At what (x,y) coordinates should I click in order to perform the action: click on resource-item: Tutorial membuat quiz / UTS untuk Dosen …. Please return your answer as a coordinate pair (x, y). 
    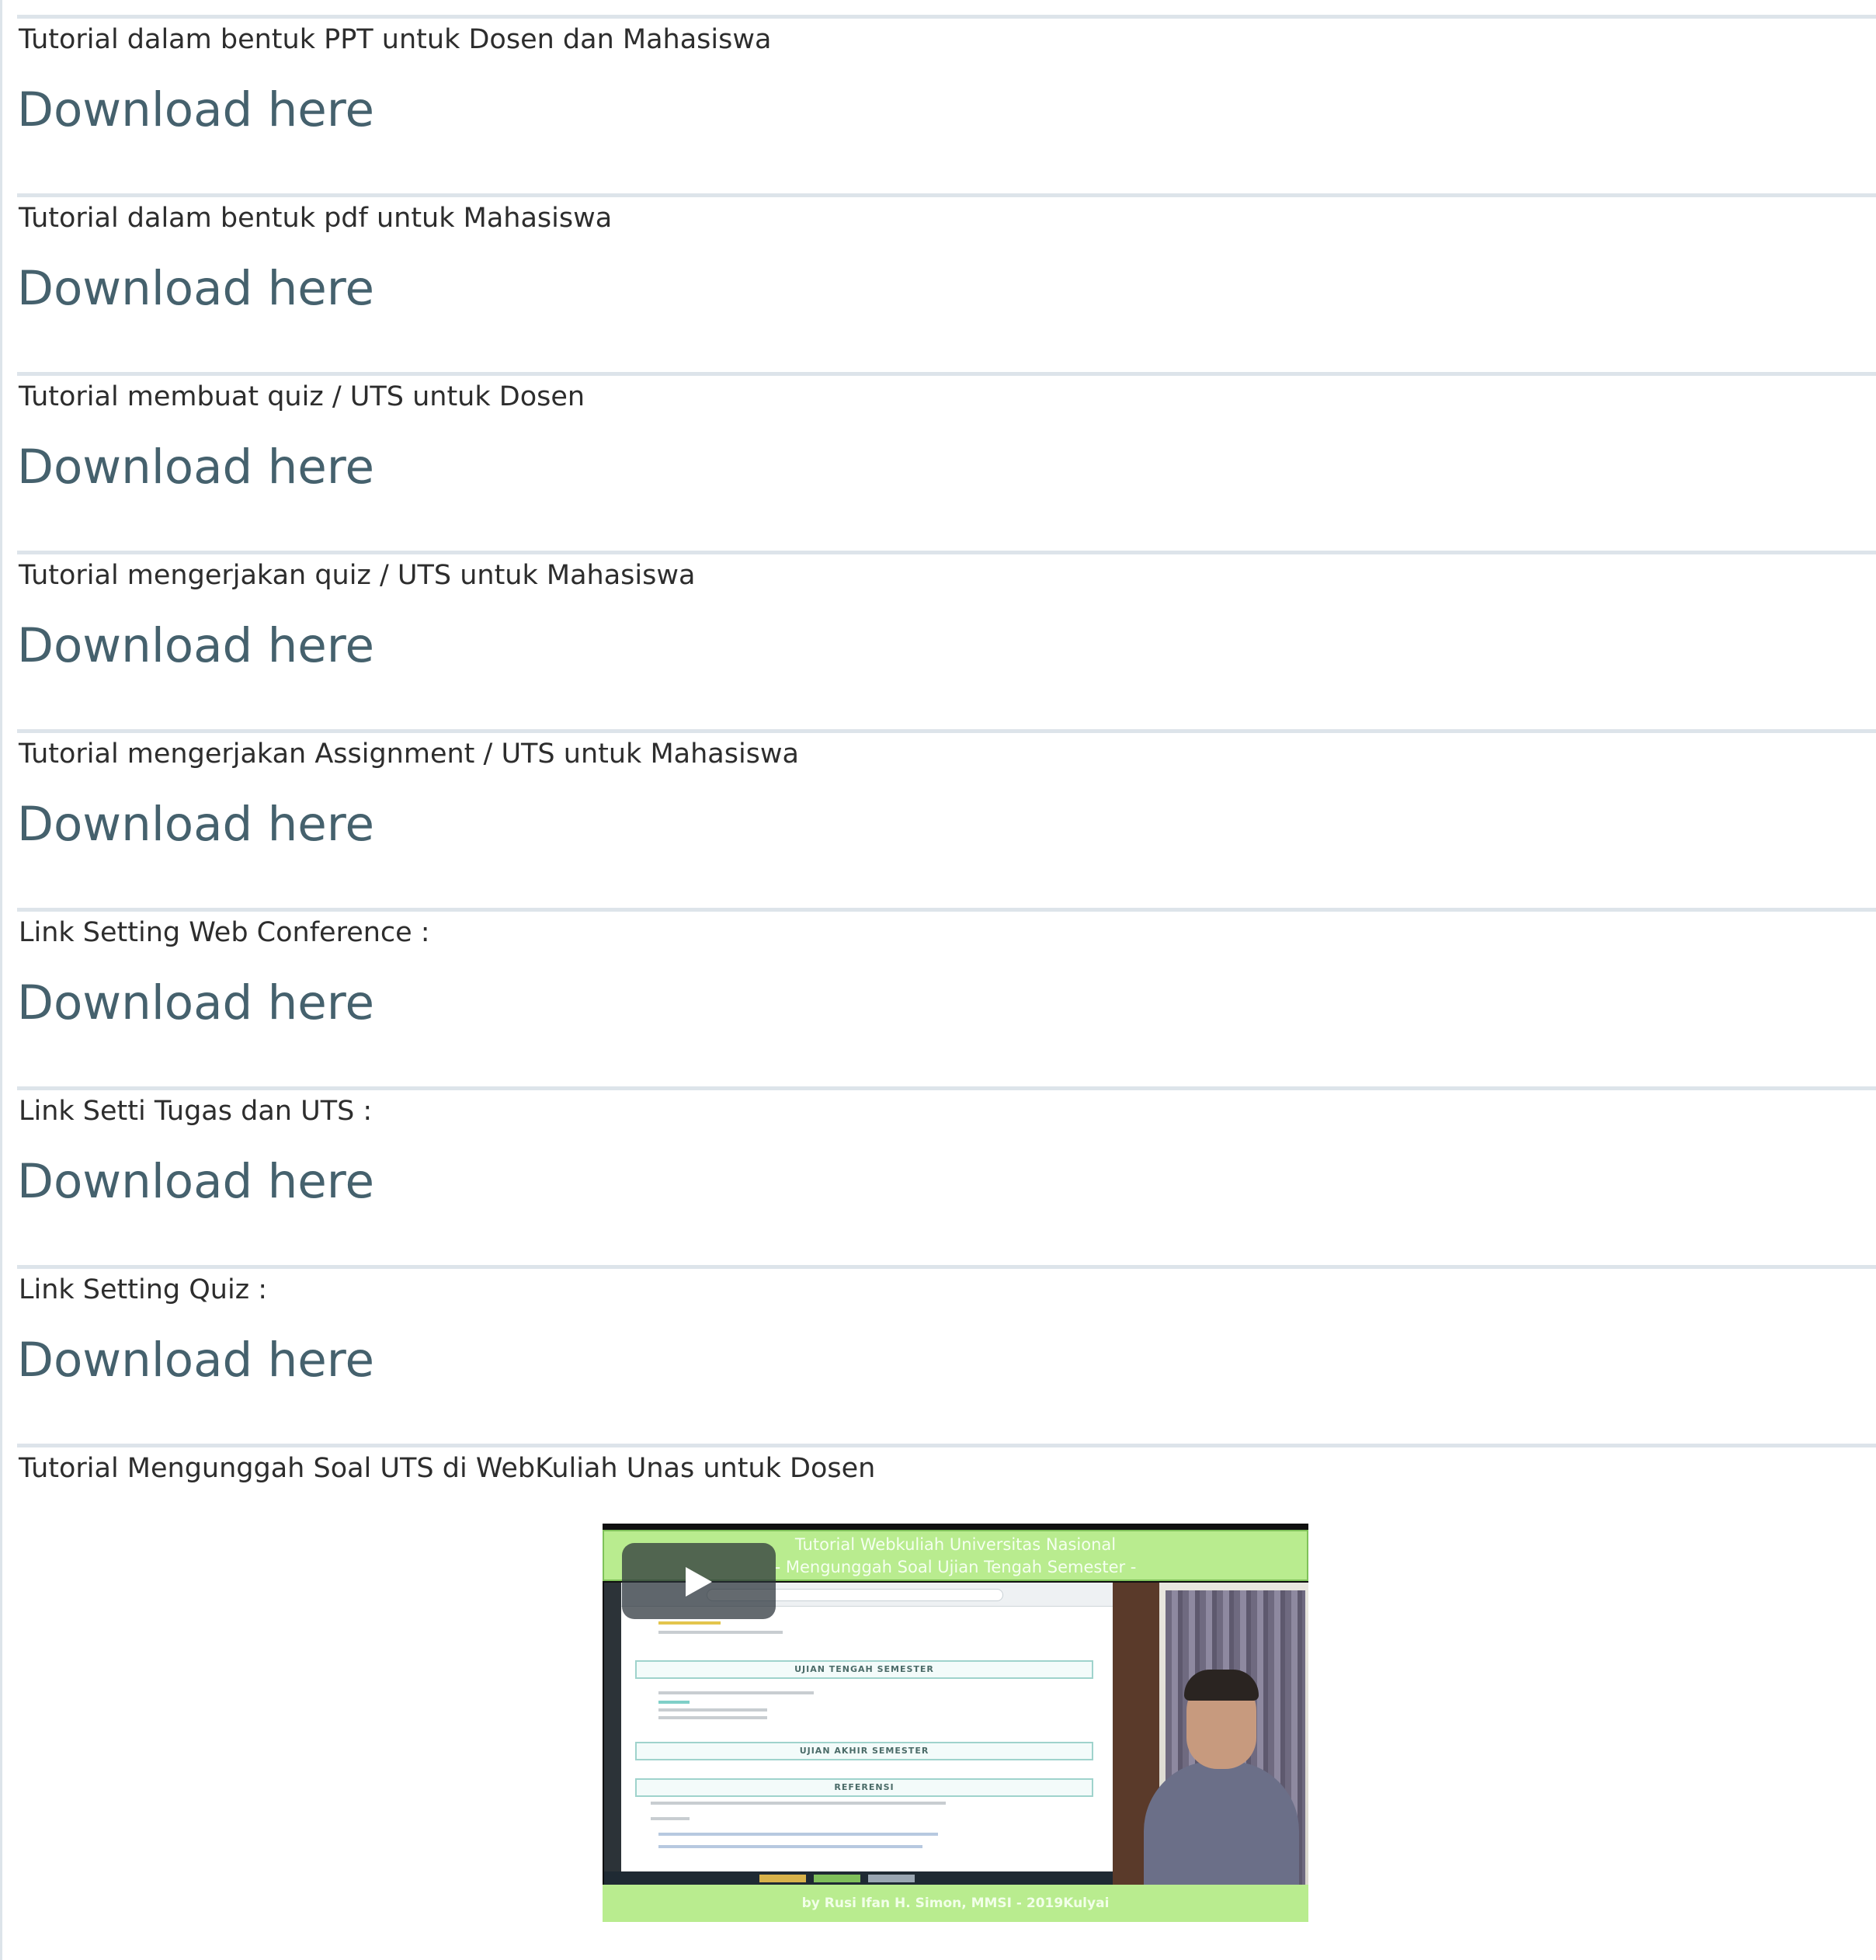
    Looking at the image, I should click on (946, 461).